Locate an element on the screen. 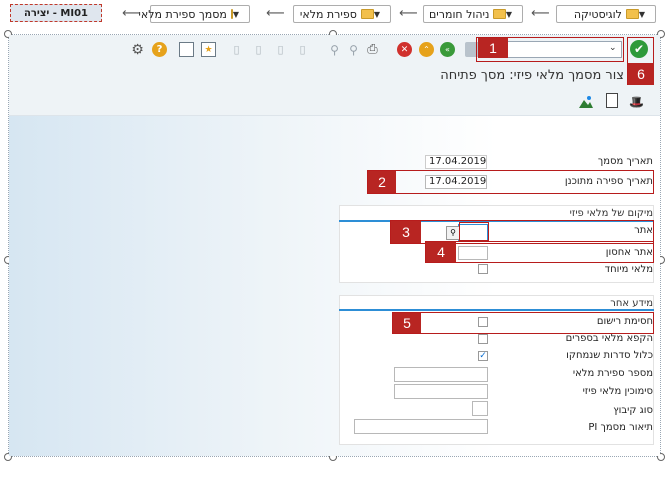  phys-inv-reference-field is located at coordinates (441, 391).